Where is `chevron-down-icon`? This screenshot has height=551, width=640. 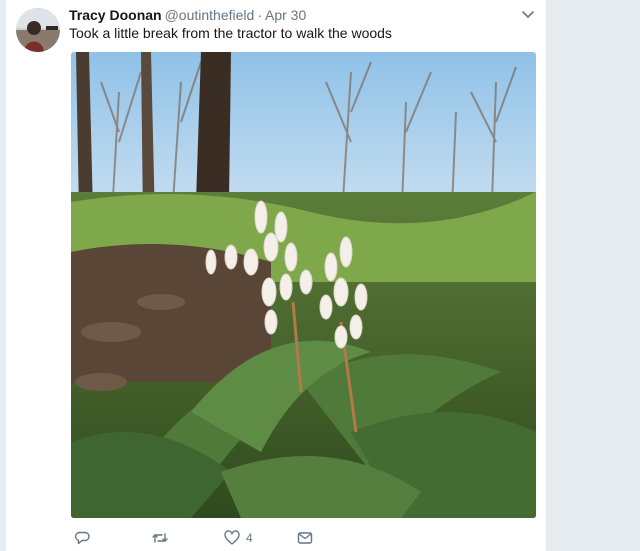
chevron-down-icon is located at coordinates (528, 15).